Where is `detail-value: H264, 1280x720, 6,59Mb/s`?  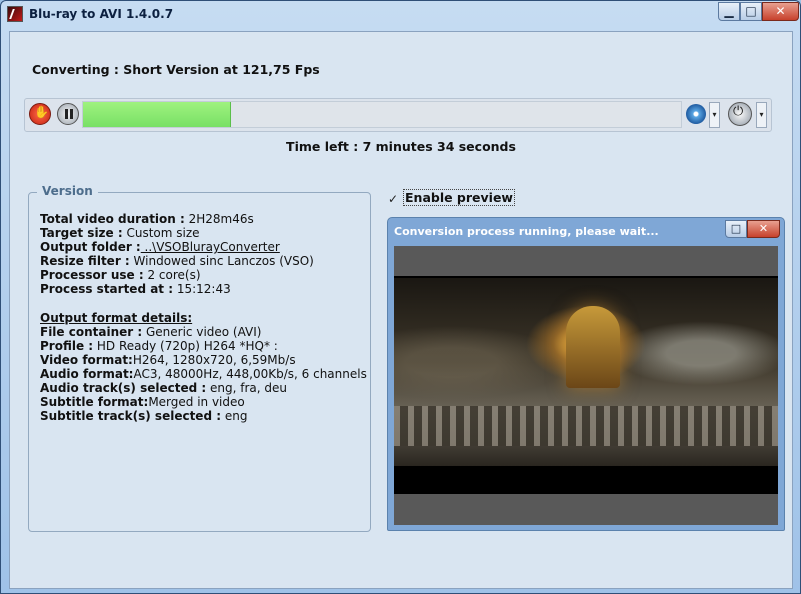
detail-value: H264, 1280x720, 6,59Mb/s is located at coordinates (214, 359).